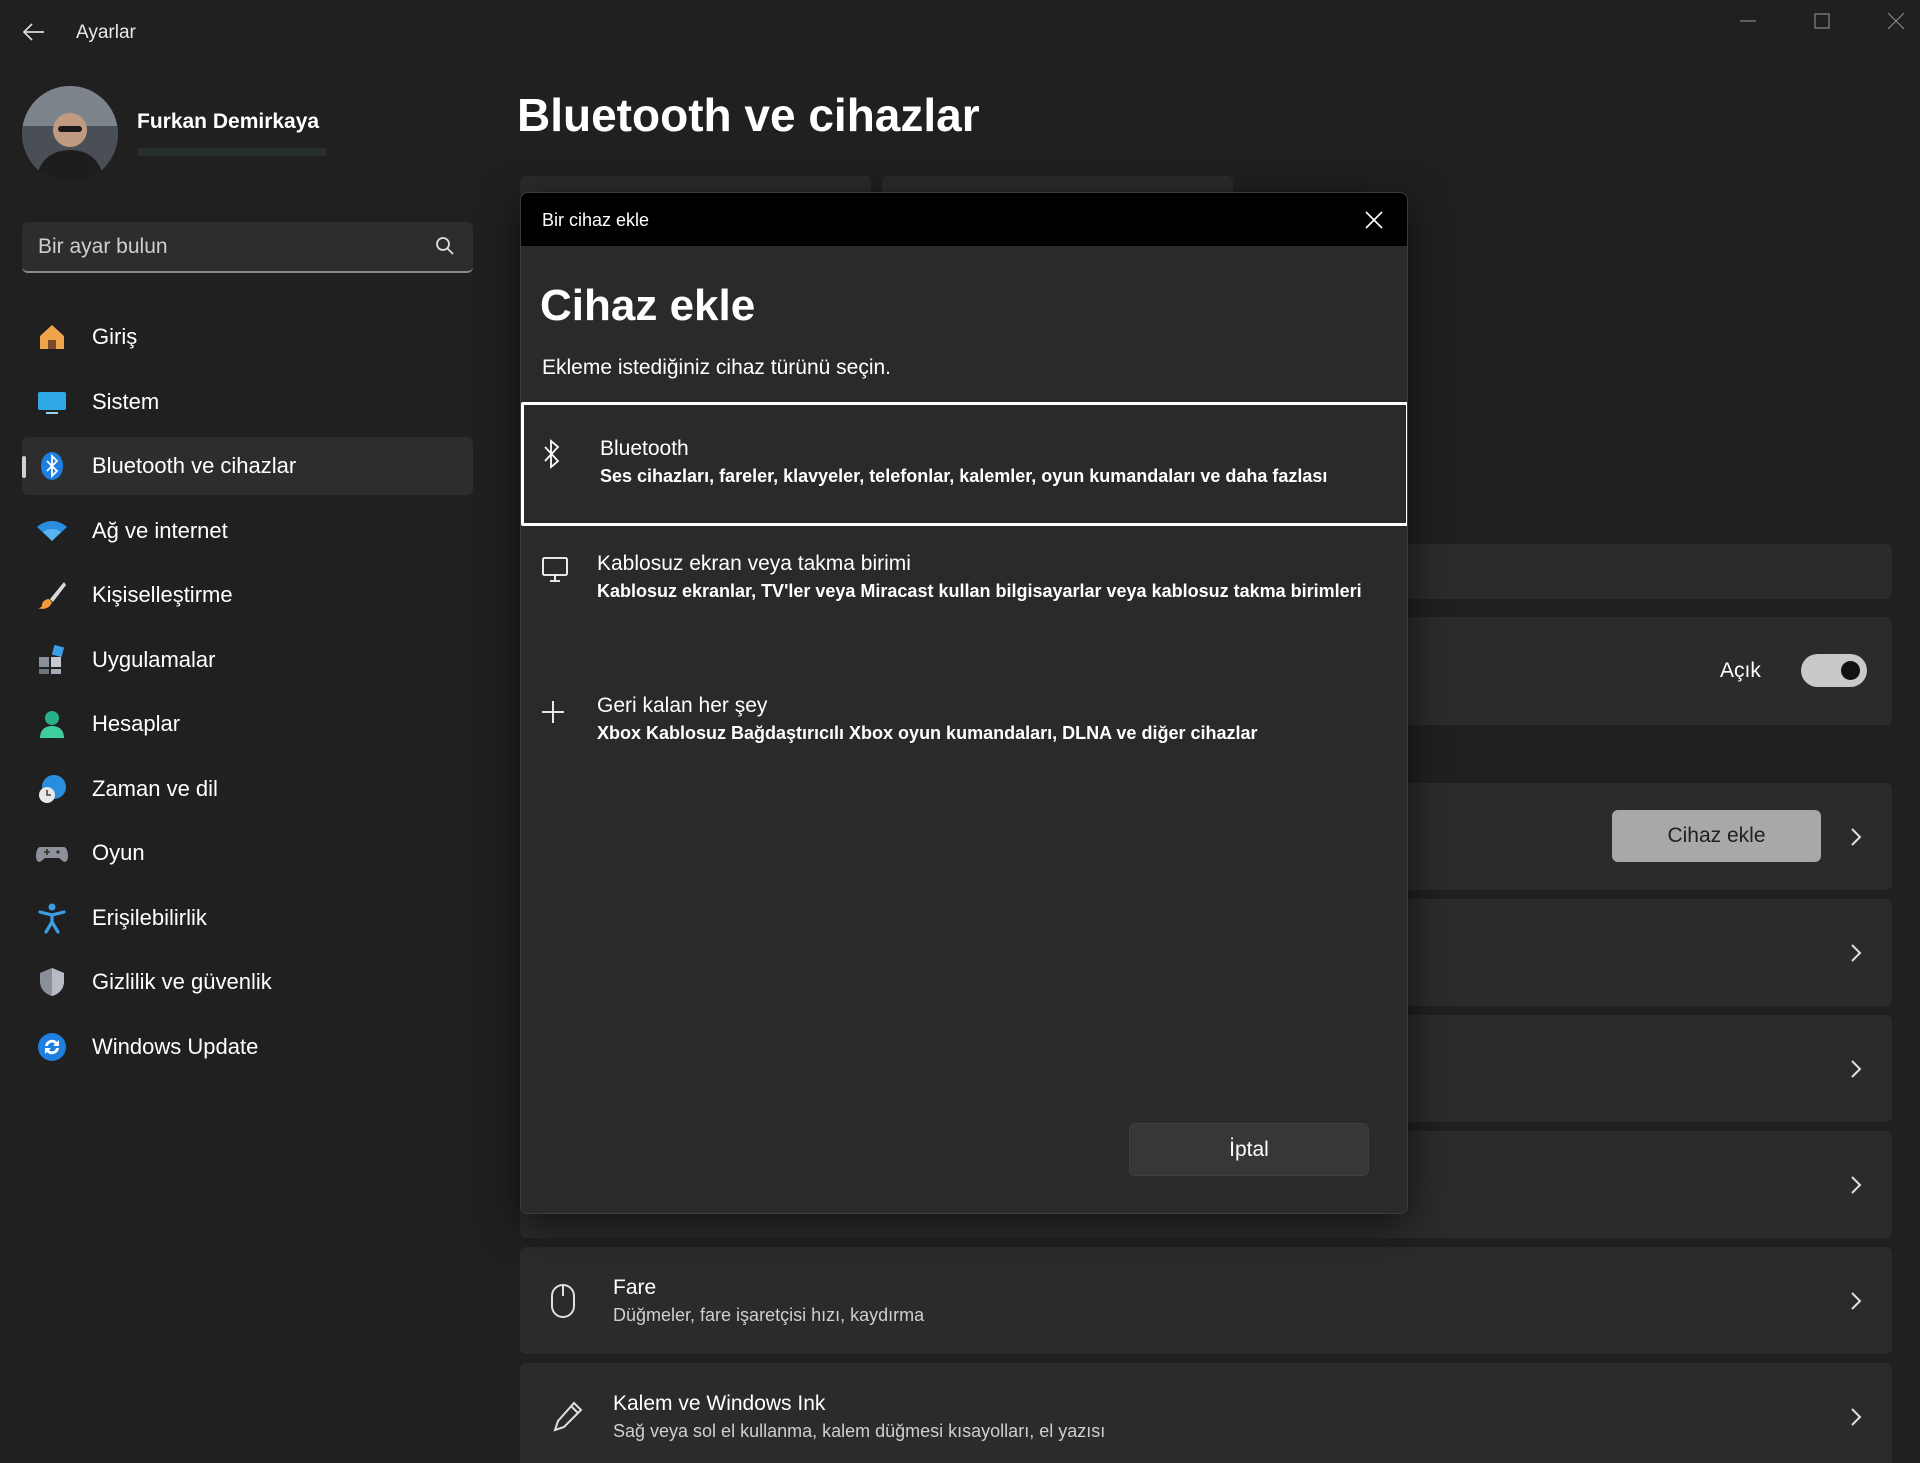  What do you see at coordinates (194, 465) in the screenshot?
I see `sidebar-item-label: Bluetooth ve cihazlar` at bounding box center [194, 465].